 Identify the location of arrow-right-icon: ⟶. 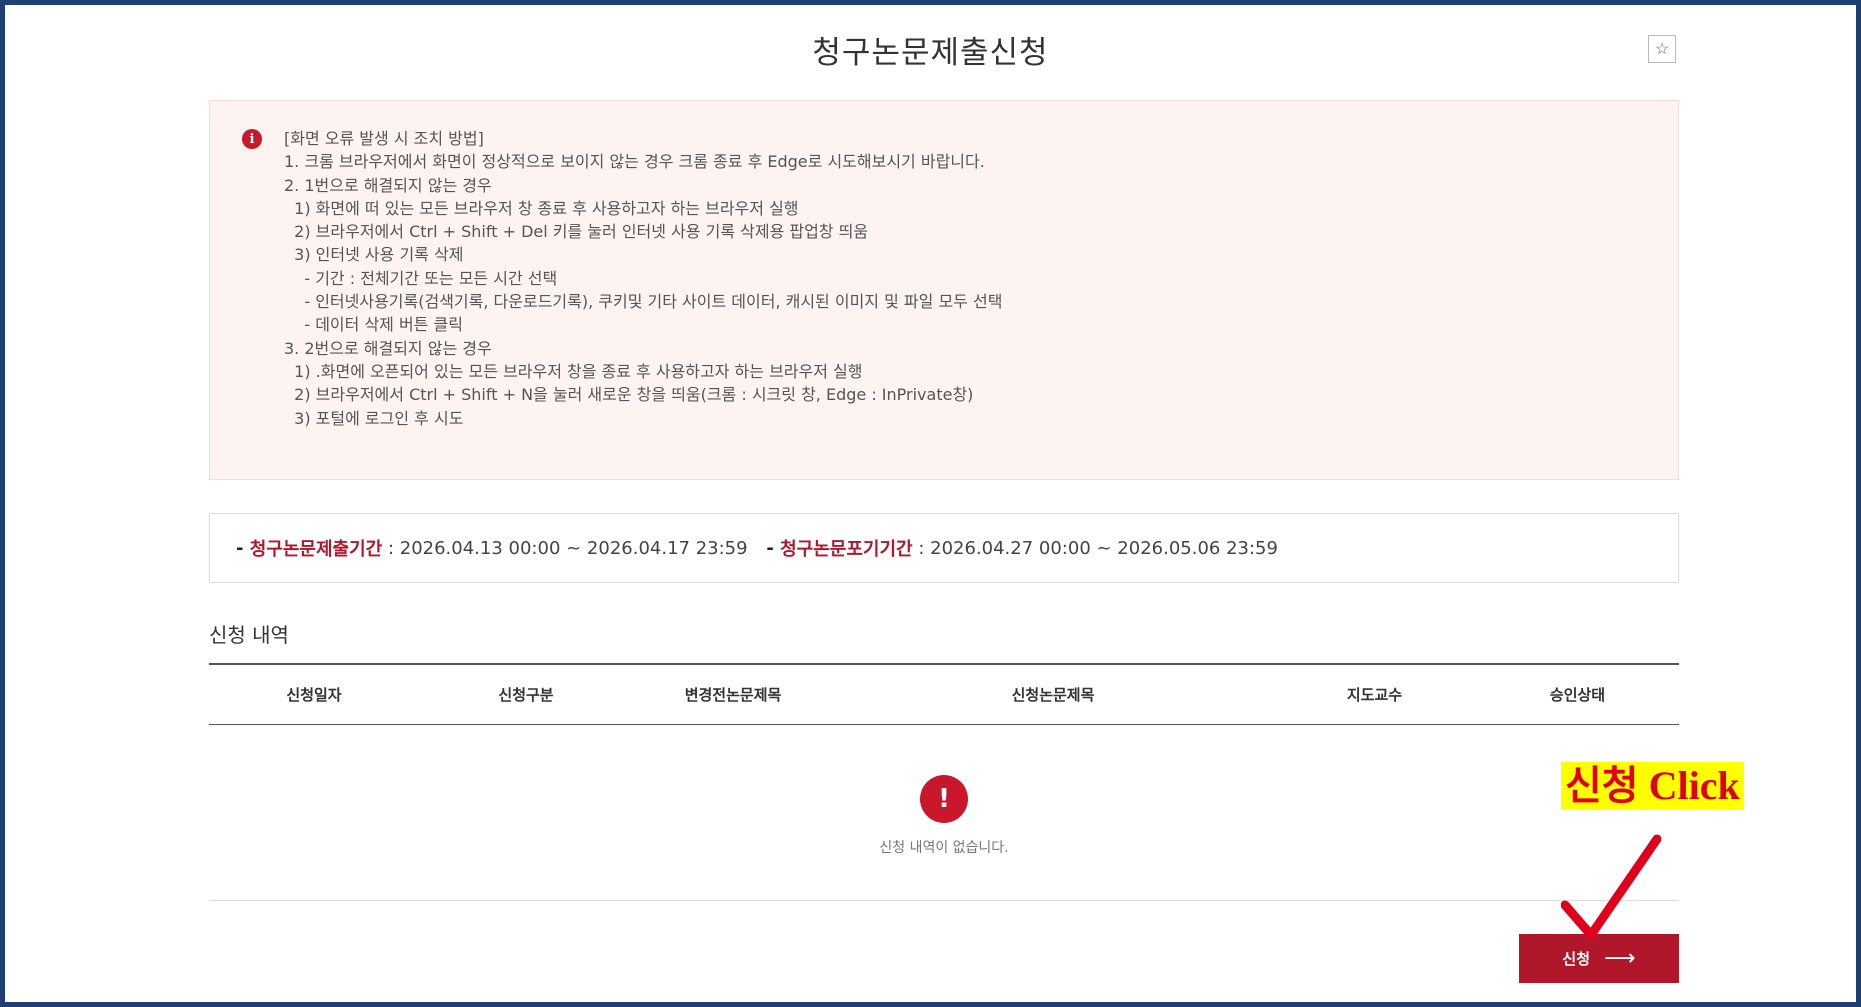
(1620, 958).